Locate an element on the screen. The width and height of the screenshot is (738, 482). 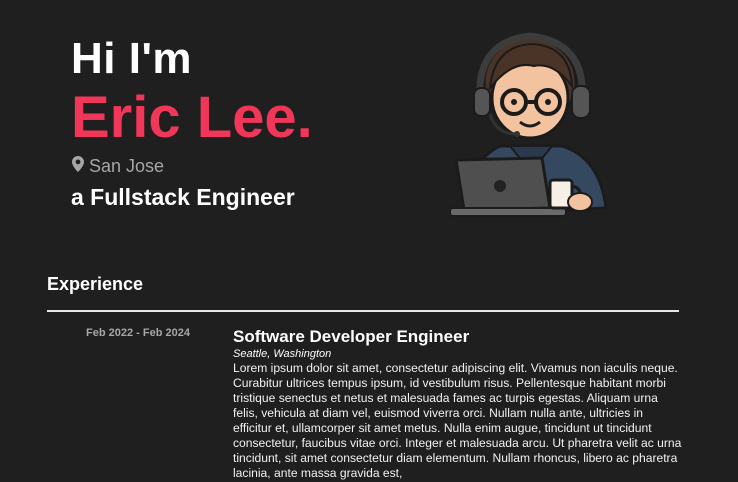
section-divider is located at coordinates (363, 311).